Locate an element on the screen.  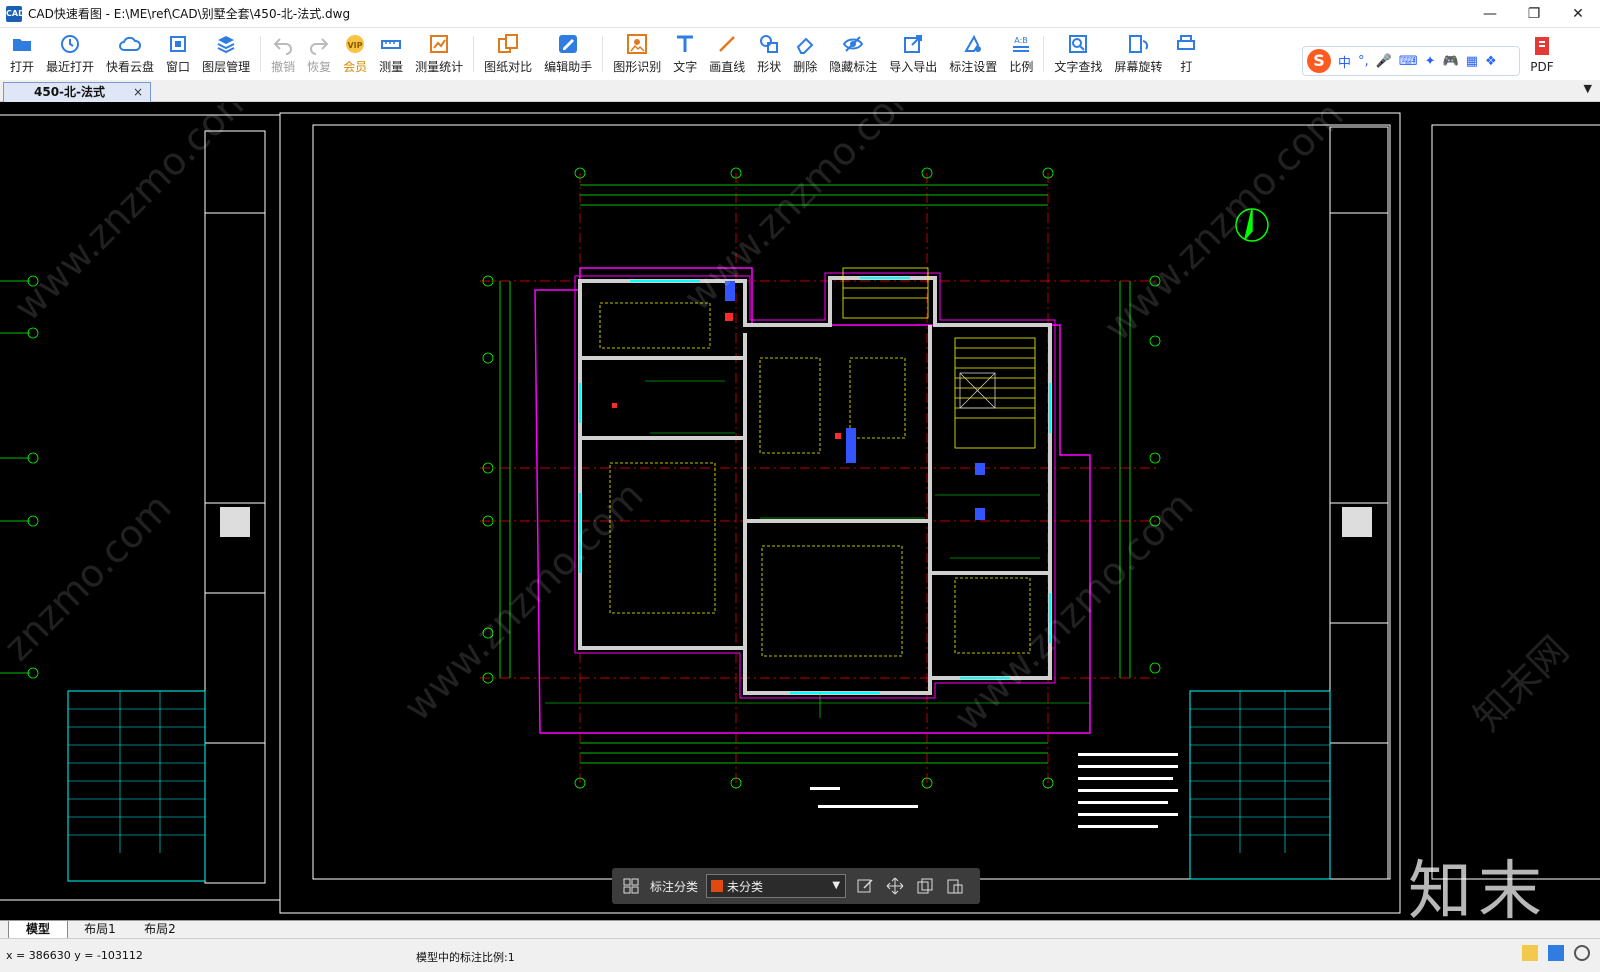
ime-game-icon: 🎮 is located at coordinates (1451, 61).